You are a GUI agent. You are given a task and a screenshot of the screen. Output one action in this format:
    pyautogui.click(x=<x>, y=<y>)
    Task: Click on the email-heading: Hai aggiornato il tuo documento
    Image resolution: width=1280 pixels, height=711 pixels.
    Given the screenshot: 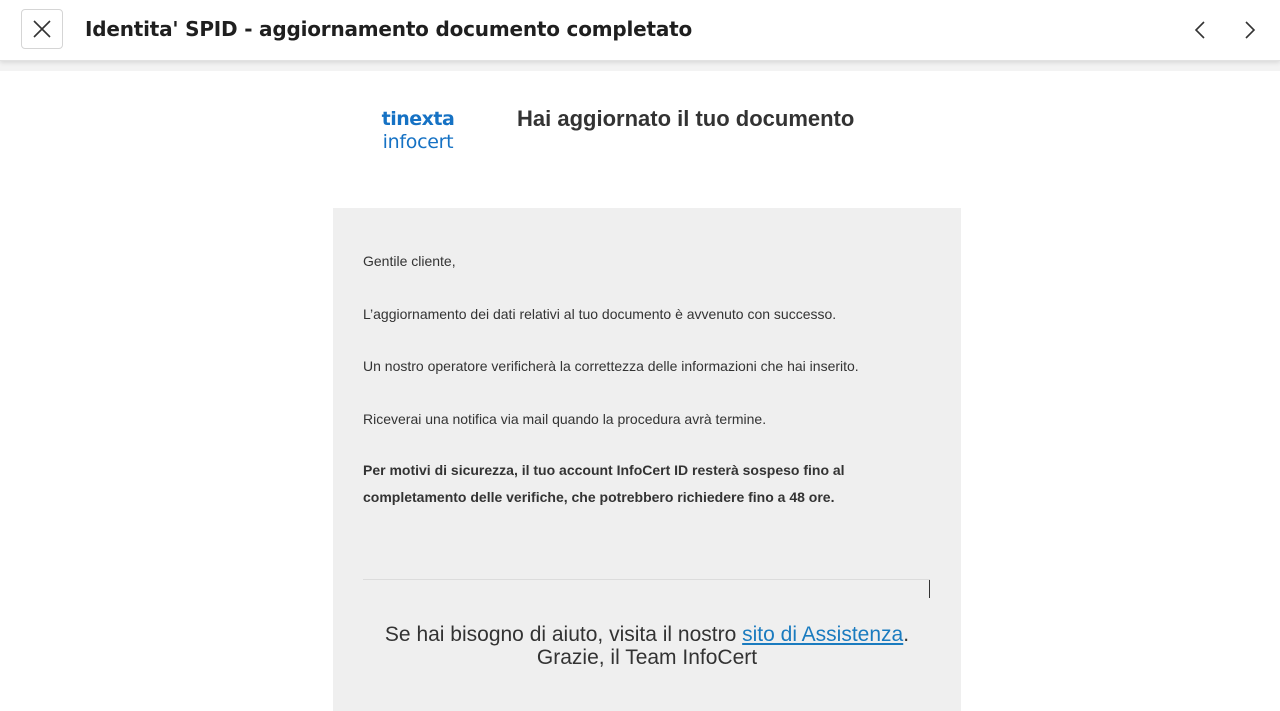 What is the action you would take?
    pyautogui.click(x=686, y=118)
    